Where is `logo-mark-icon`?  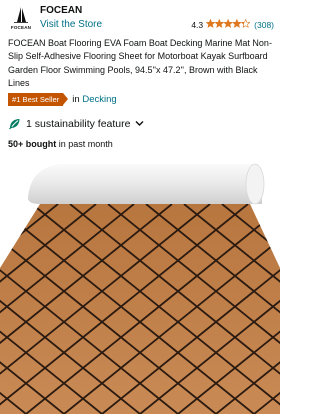
logo-mark-icon is located at coordinates (21, 15).